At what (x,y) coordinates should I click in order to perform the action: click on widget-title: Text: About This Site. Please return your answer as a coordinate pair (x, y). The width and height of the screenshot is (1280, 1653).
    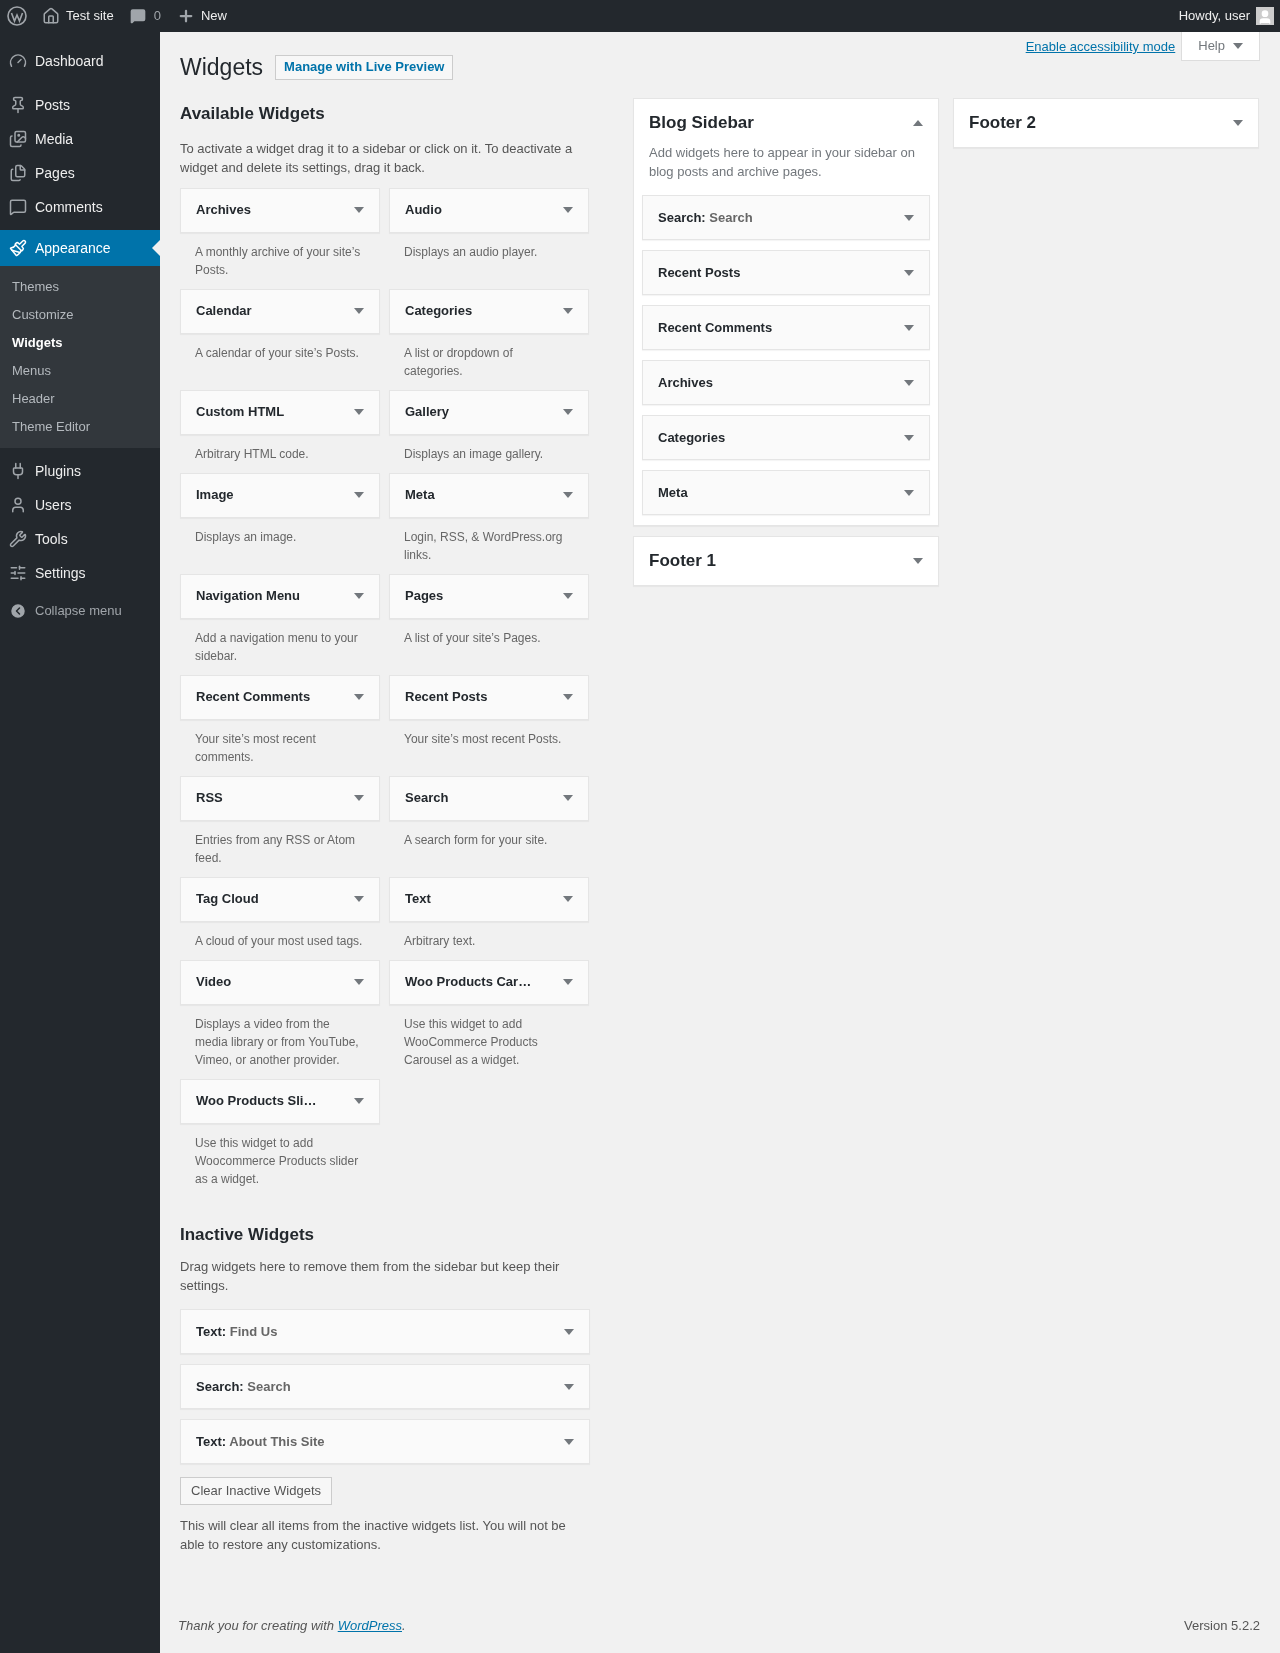
    Looking at the image, I should click on (260, 1441).